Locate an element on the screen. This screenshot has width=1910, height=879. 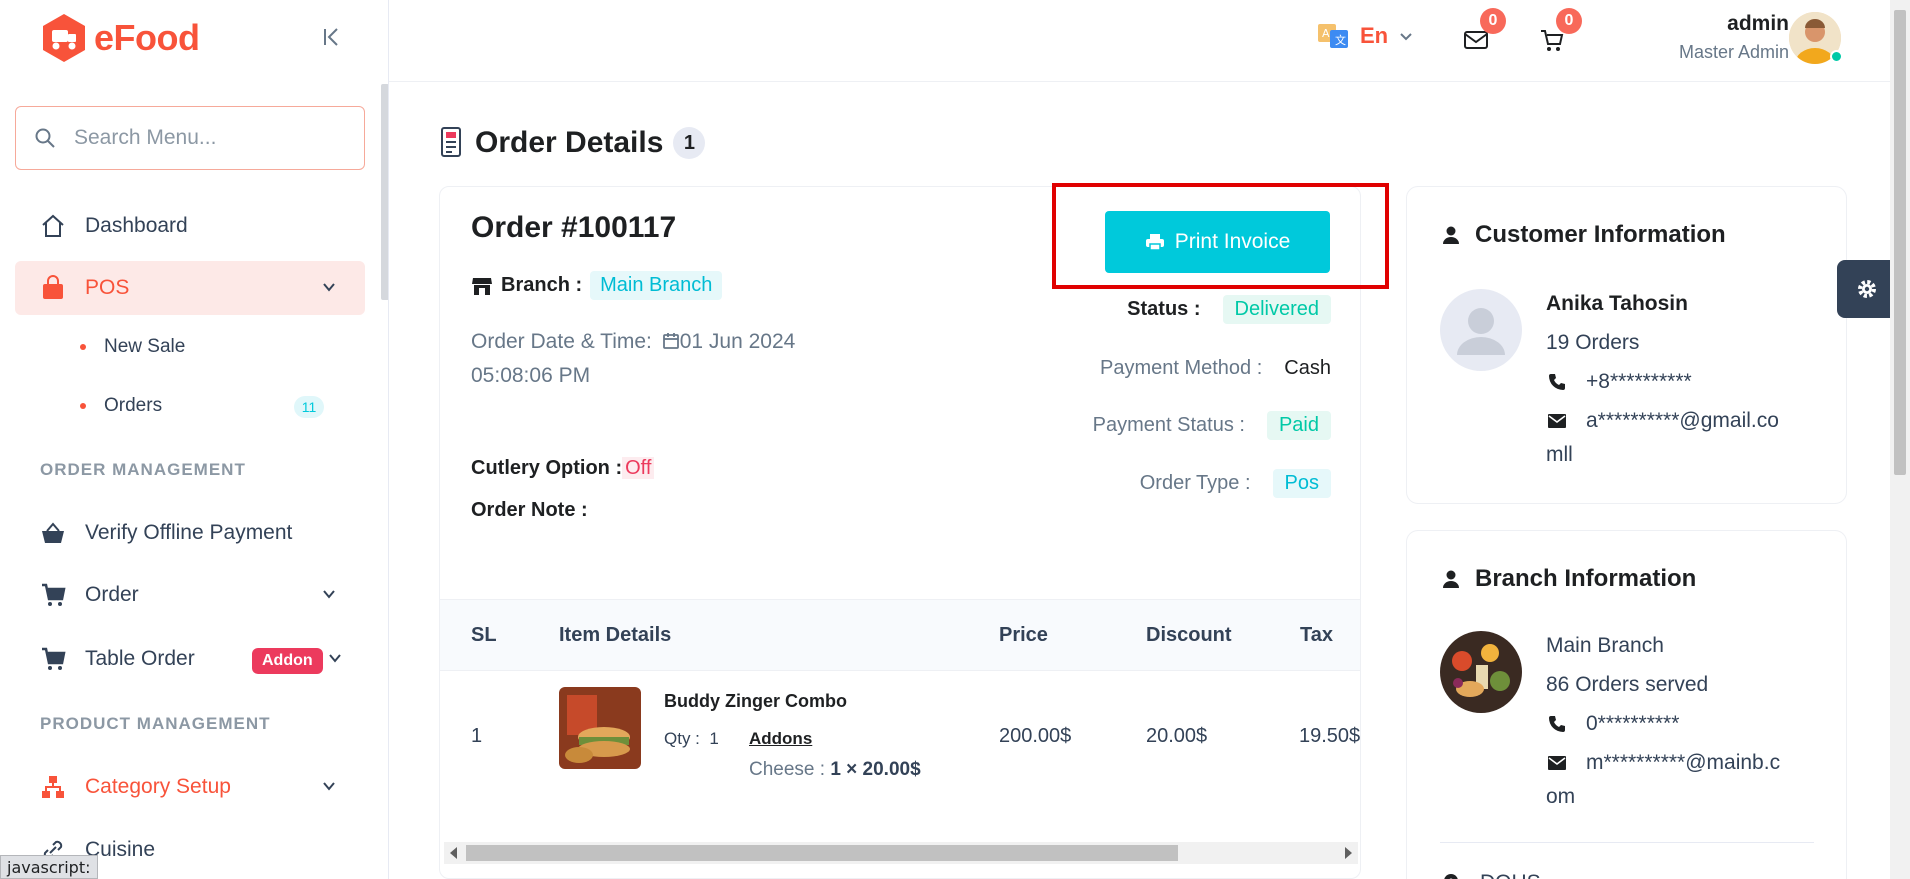
item-qty: Qty : 1 is located at coordinates (691, 739).